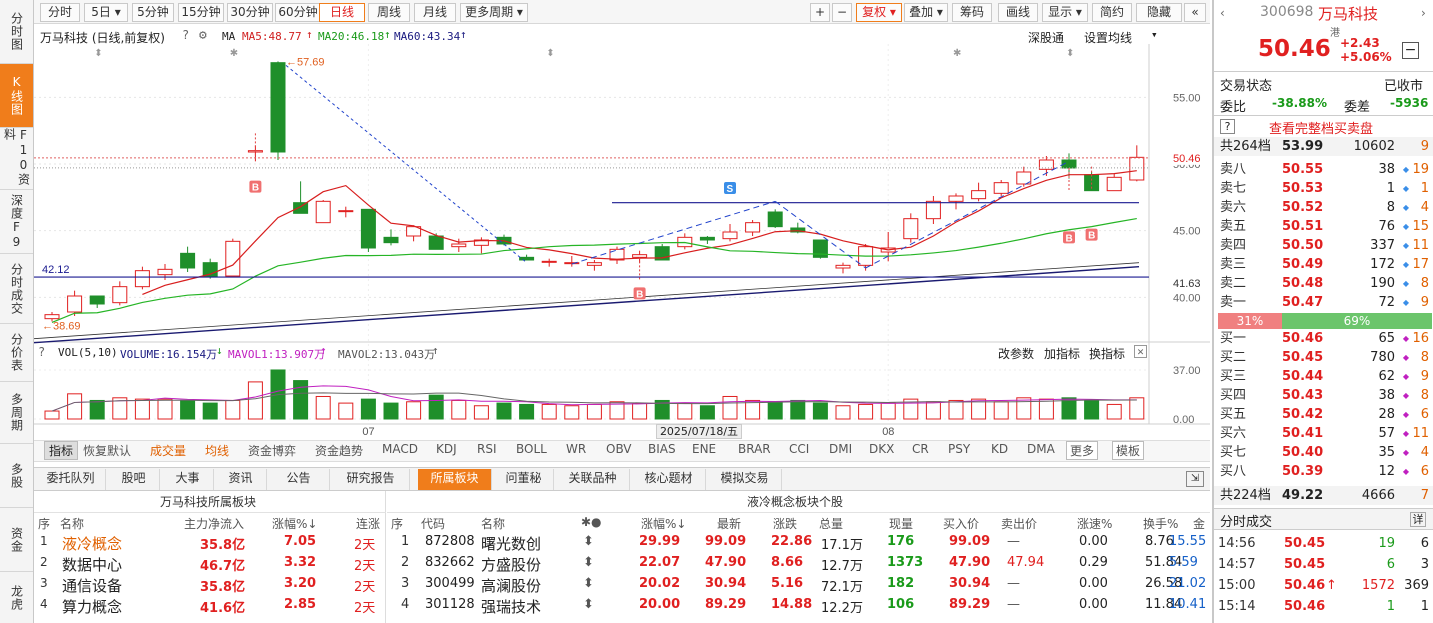  Describe the element at coordinates (106, 12) in the screenshot. I see `period-5day: 5日 ▾` at that location.